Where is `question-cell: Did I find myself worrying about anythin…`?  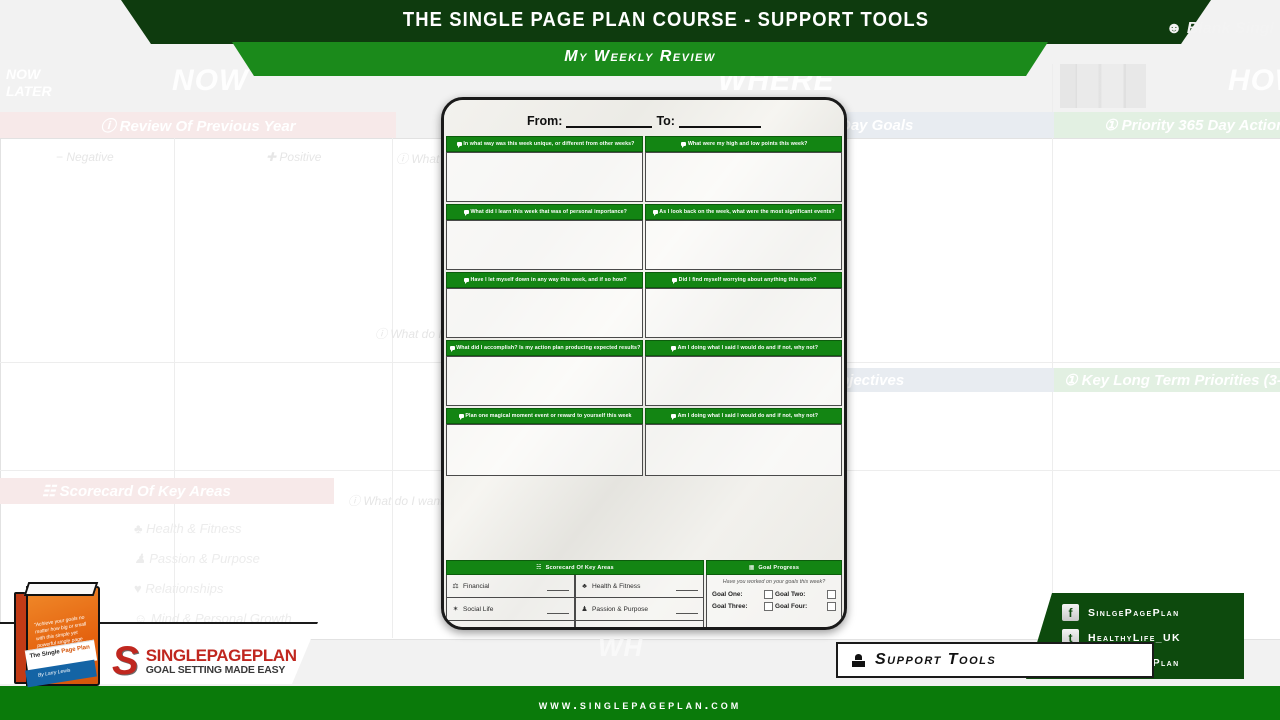 question-cell: Did I find myself worrying about anythin… is located at coordinates (743, 305).